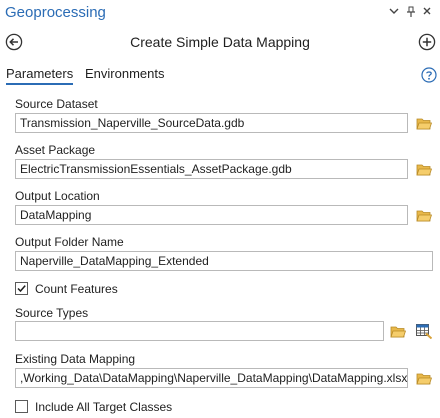 The width and height of the screenshot is (440, 418). What do you see at coordinates (220, 14) in the screenshot?
I see `pane-header: Geoprocessing` at bounding box center [220, 14].